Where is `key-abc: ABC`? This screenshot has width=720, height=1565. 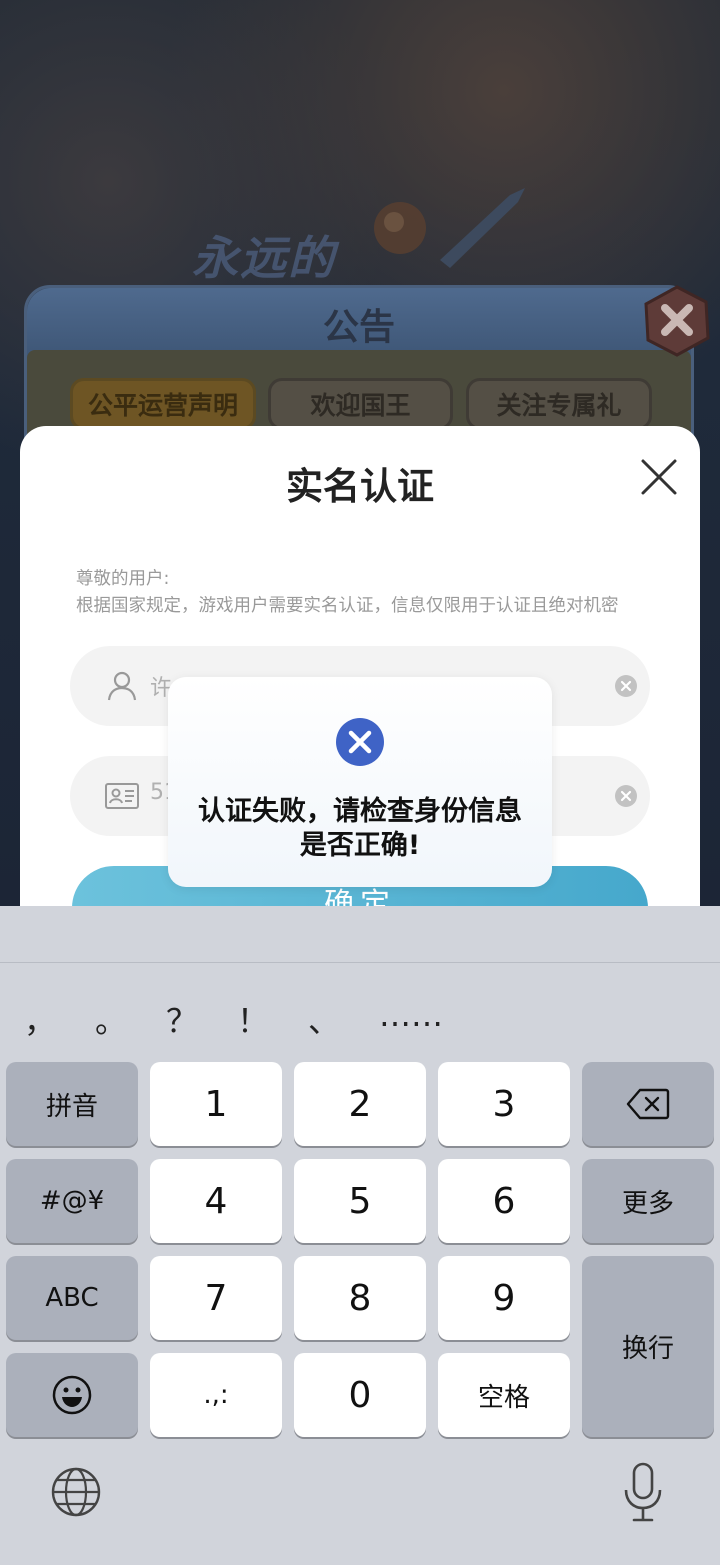 key-abc: ABC is located at coordinates (72, 1298).